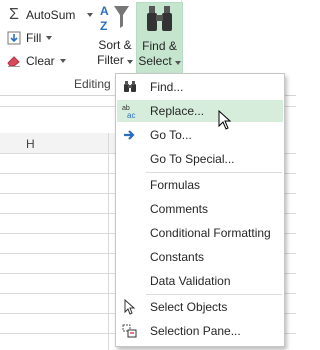 Image resolution: width=320 pixels, height=350 pixels. Describe the element at coordinates (210, 233) in the screenshot. I see `menu-item-label: Conditional Formatting` at that location.